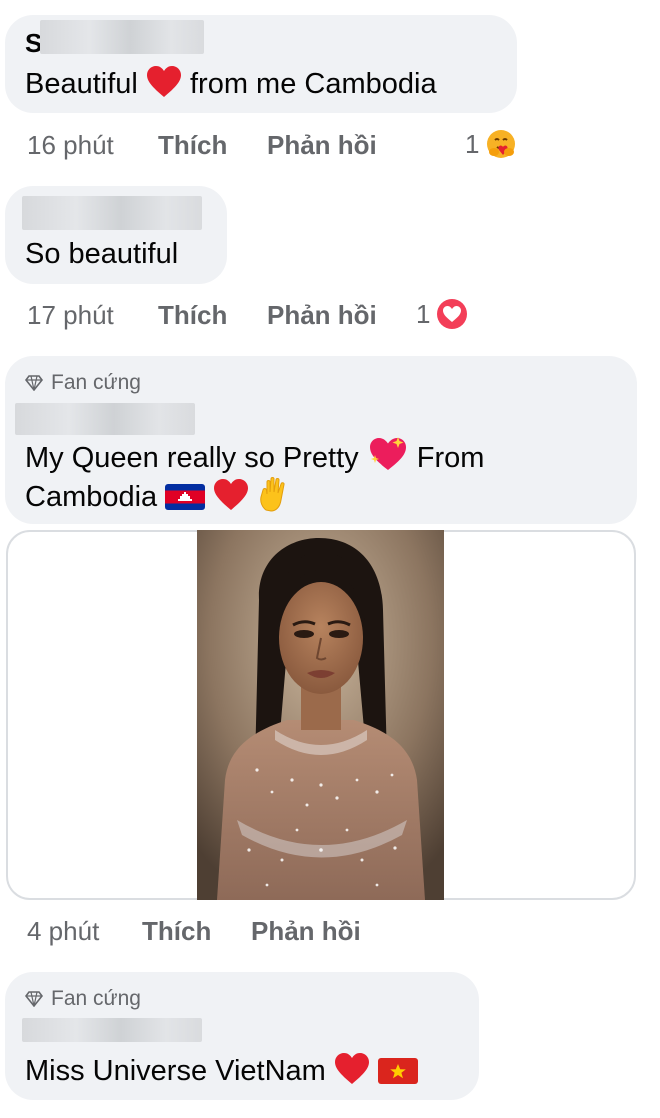  I want to click on comment-text-line: My Queen really so Pretty From, so click(254, 456).